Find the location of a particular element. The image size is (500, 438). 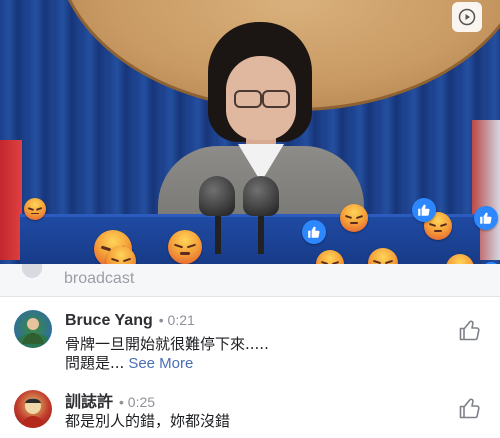

comment-author: Bruce Yang • 0:21 is located at coordinates (130, 321).